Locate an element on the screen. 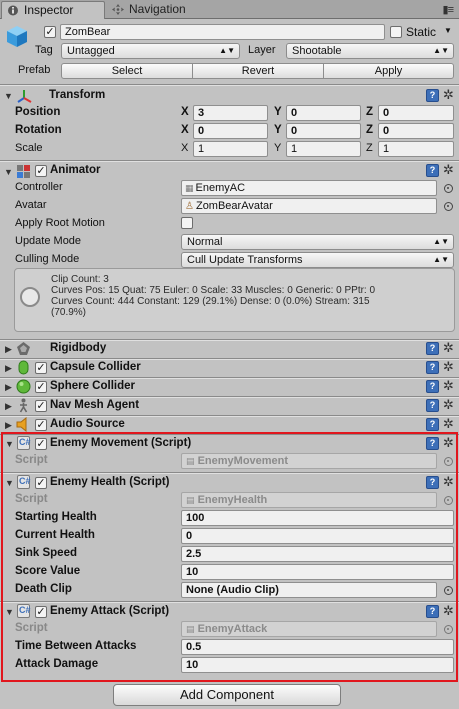  controller-field: ▦ EnemyAC is located at coordinates (309, 188).